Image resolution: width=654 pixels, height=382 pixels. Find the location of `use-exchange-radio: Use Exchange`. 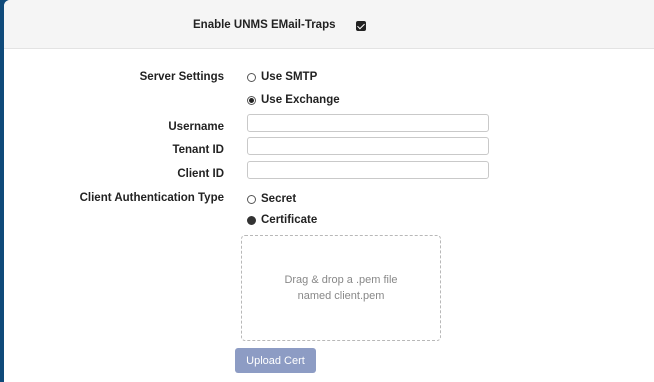

use-exchange-radio: Use Exchange is located at coordinates (293, 100).